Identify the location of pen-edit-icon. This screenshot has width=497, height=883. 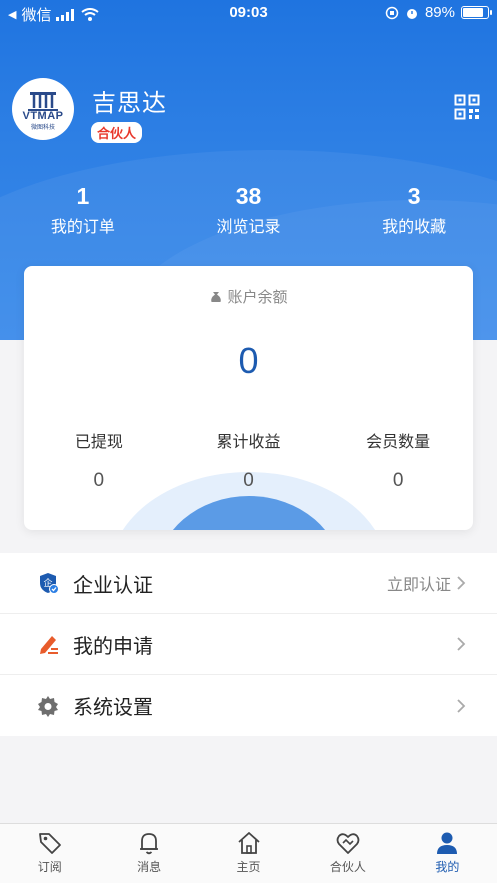
(49, 645).